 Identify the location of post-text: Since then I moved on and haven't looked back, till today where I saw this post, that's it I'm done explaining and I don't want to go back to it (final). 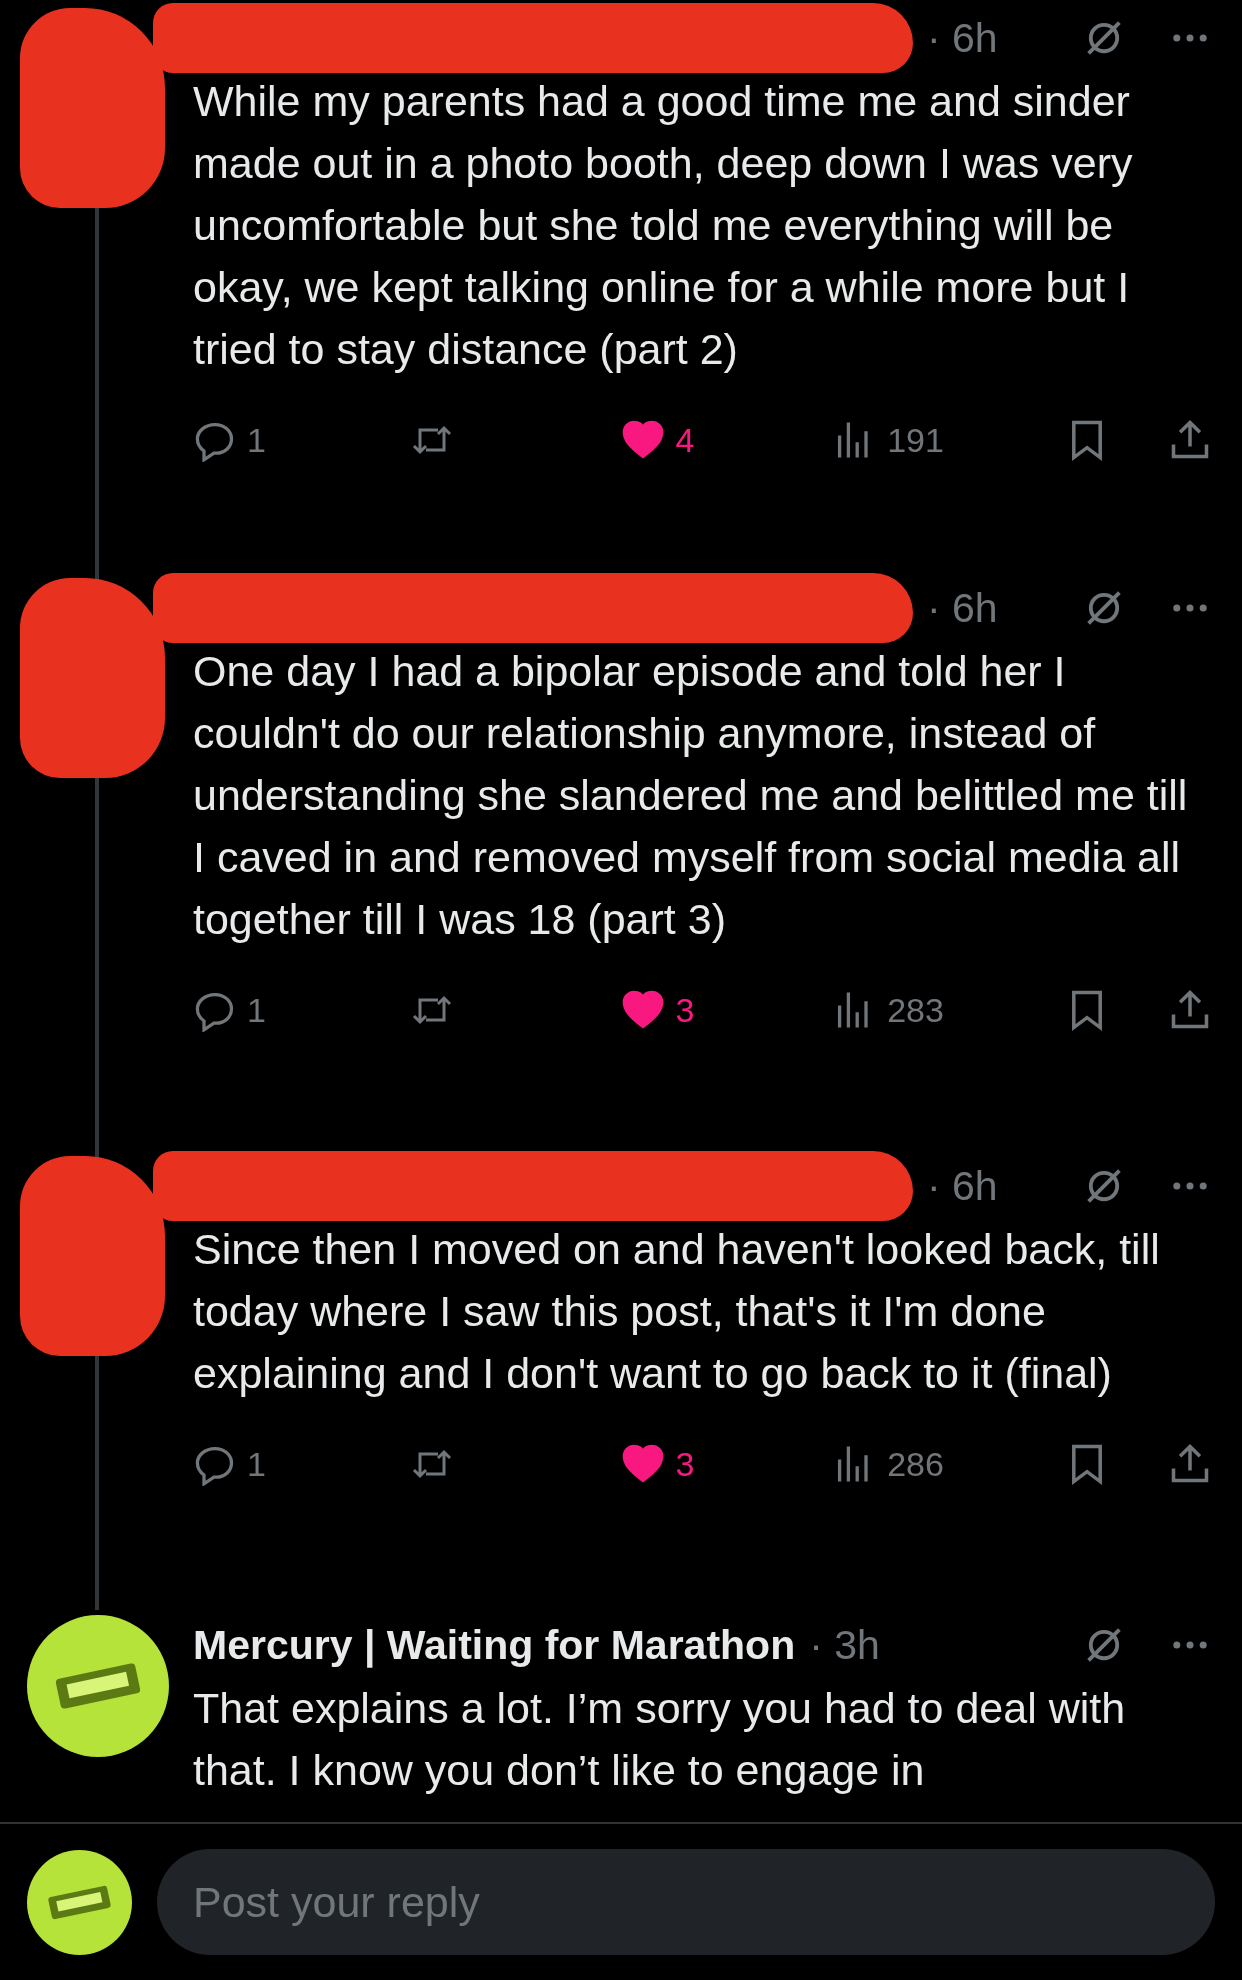
(677, 1311).